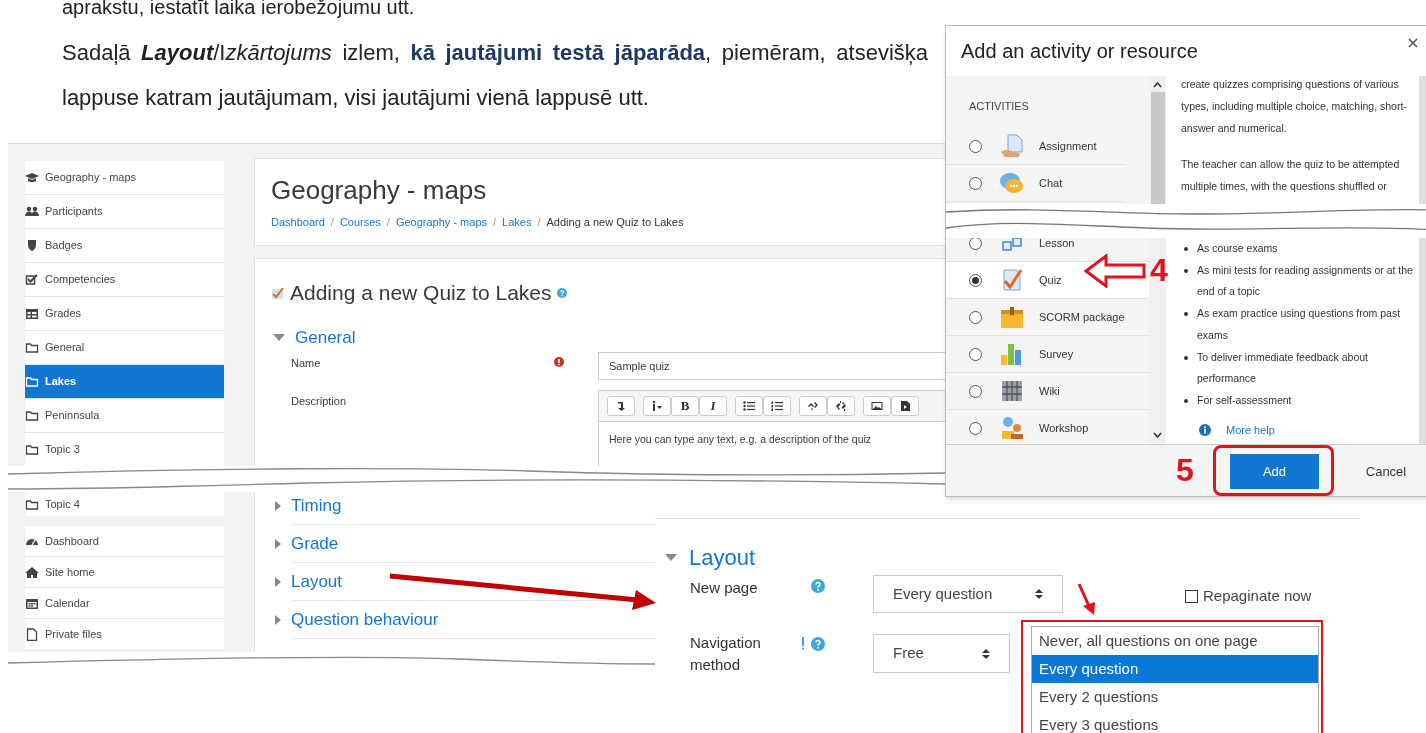  What do you see at coordinates (360, 222) in the screenshot?
I see `breadcrumb-link: Courses` at bounding box center [360, 222].